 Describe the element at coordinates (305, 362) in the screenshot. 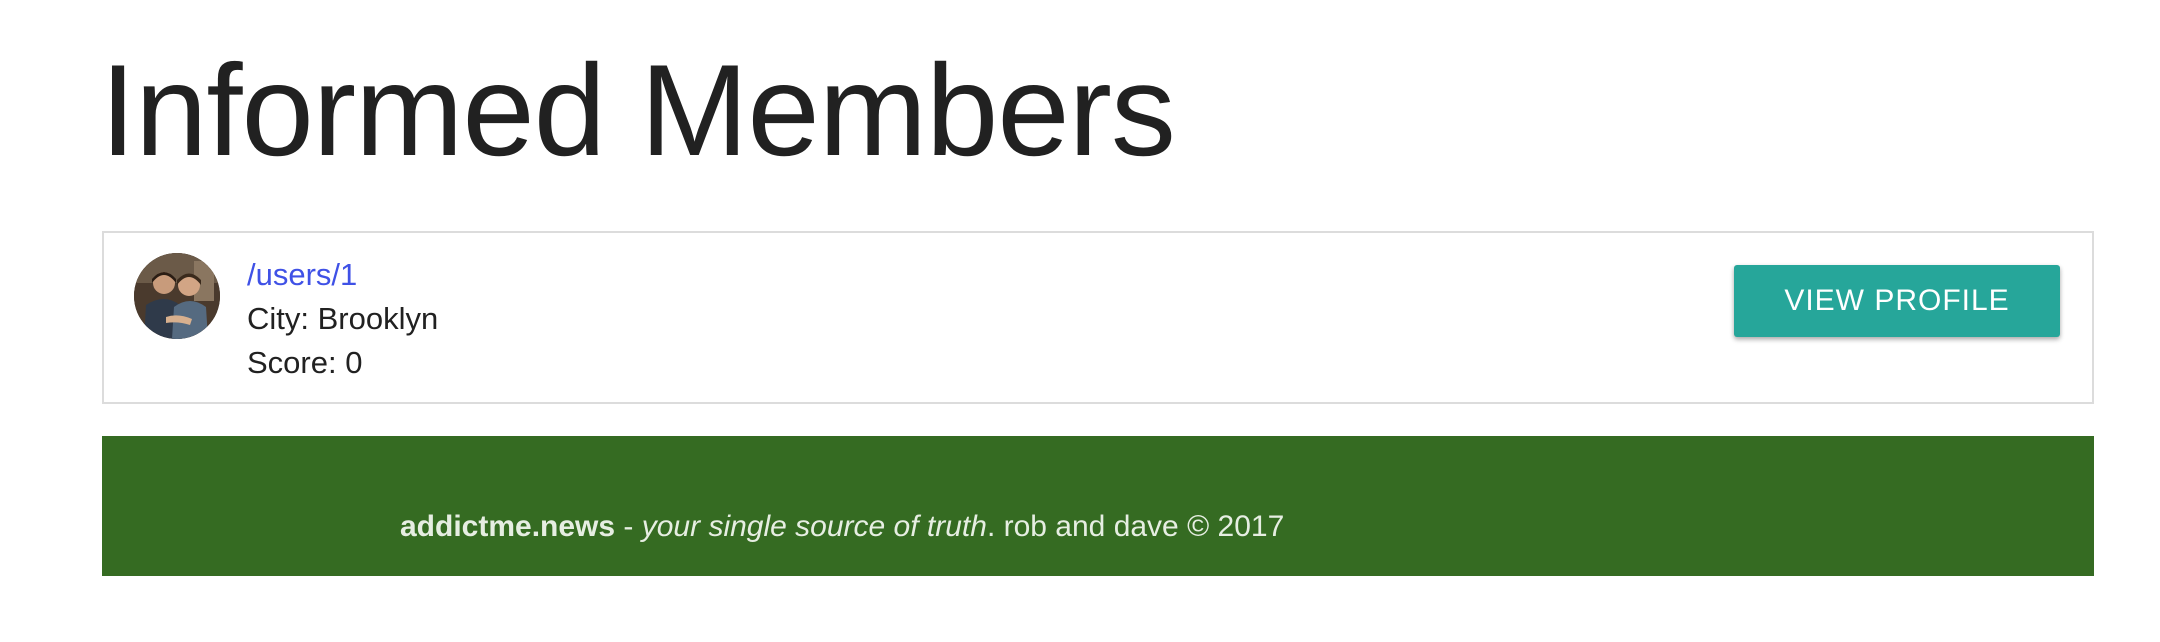

I see `member-score: Score: 0` at that location.